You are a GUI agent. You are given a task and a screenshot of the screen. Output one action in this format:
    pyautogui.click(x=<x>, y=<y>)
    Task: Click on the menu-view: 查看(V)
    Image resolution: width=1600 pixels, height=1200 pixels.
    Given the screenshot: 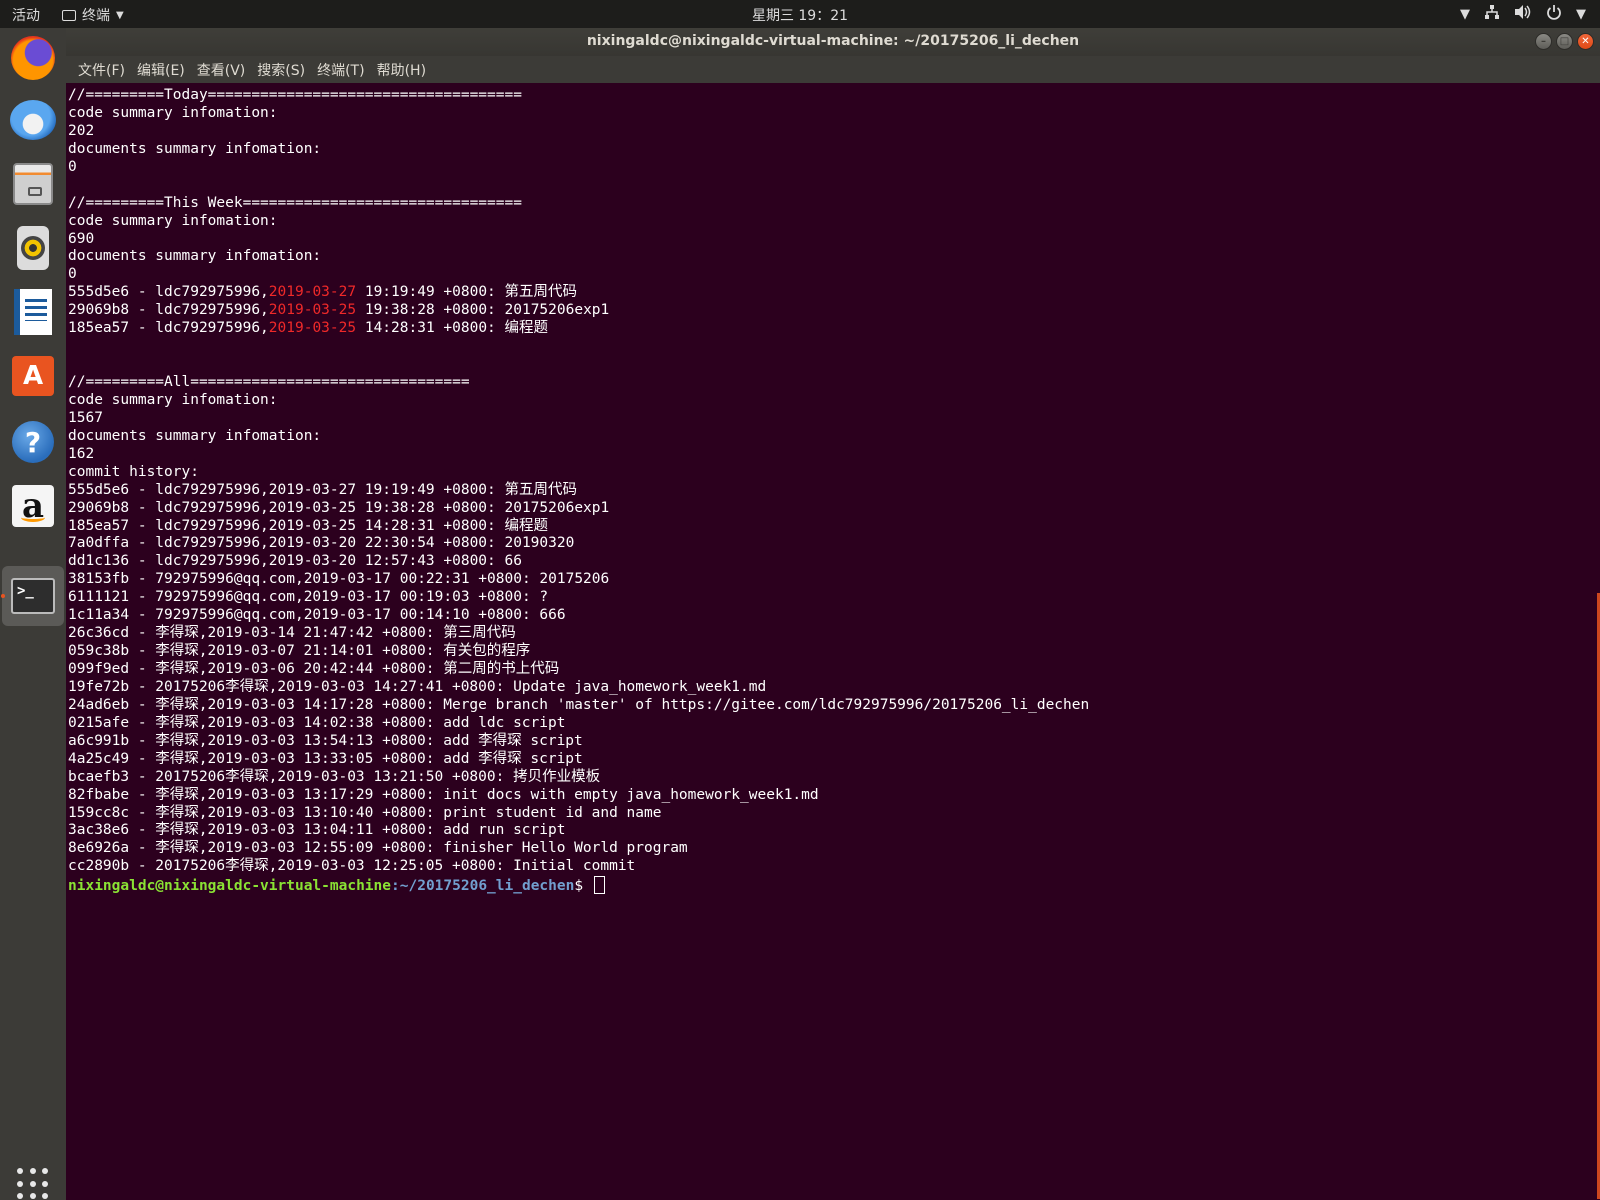 What is the action you would take?
    pyautogui.click(x=221, y=70)
    